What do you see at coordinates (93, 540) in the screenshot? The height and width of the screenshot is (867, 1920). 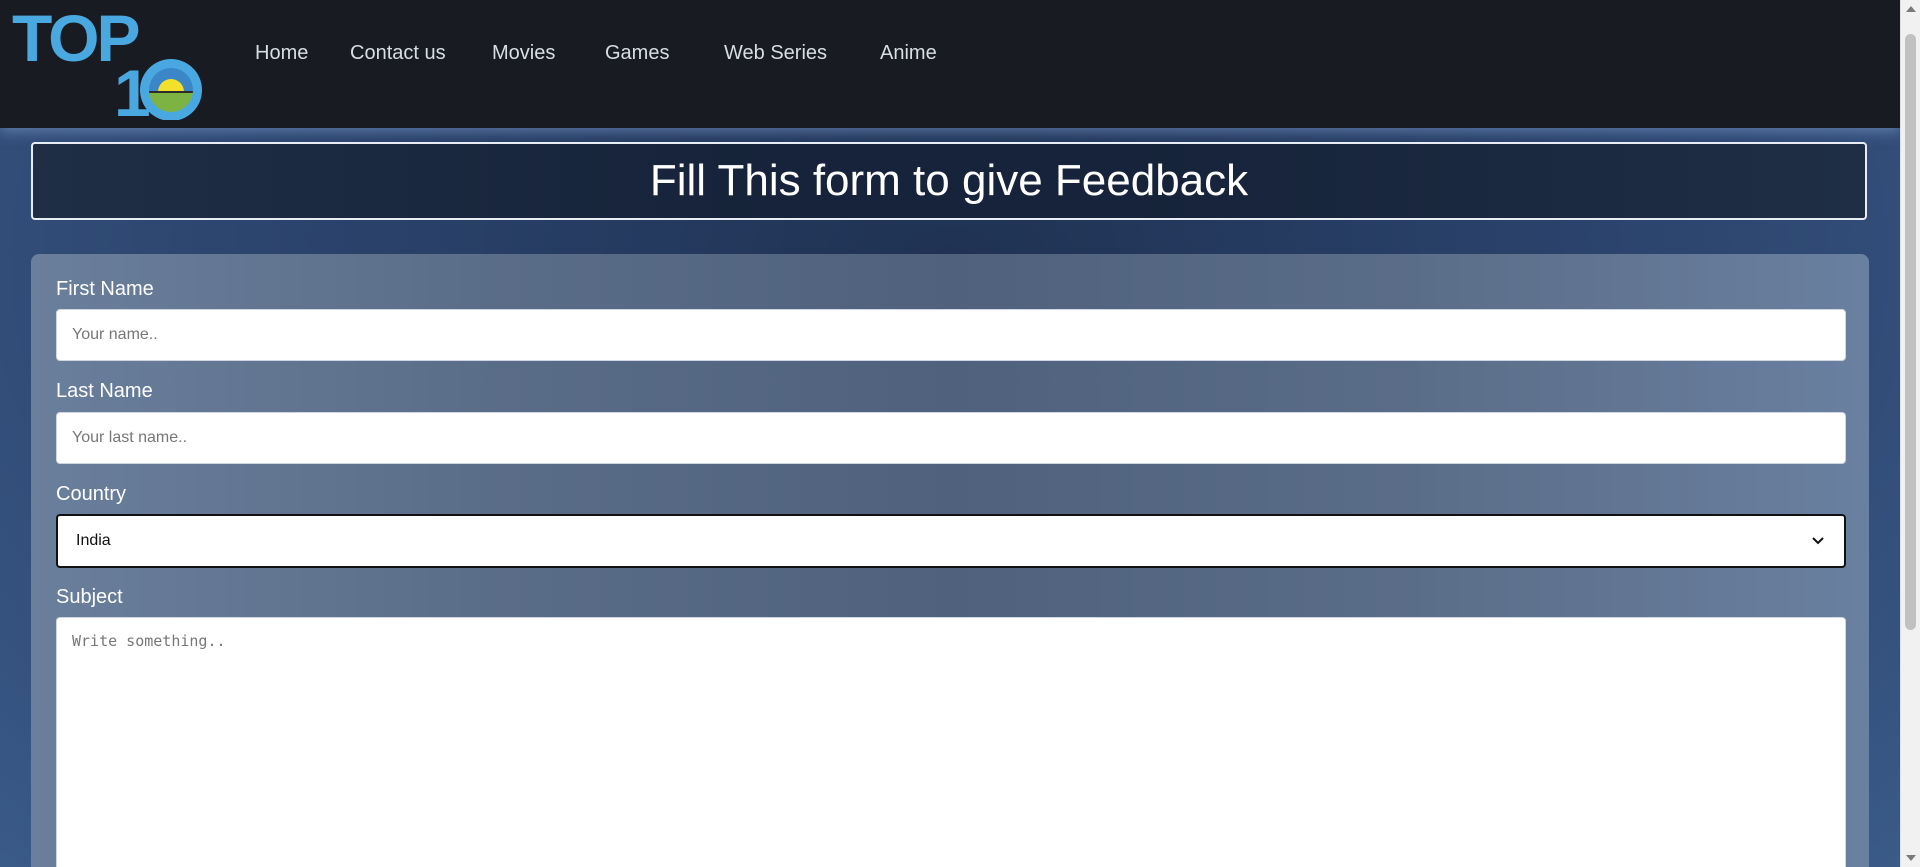 I see `country-selected-value: India` at bounding box center [93, 540].